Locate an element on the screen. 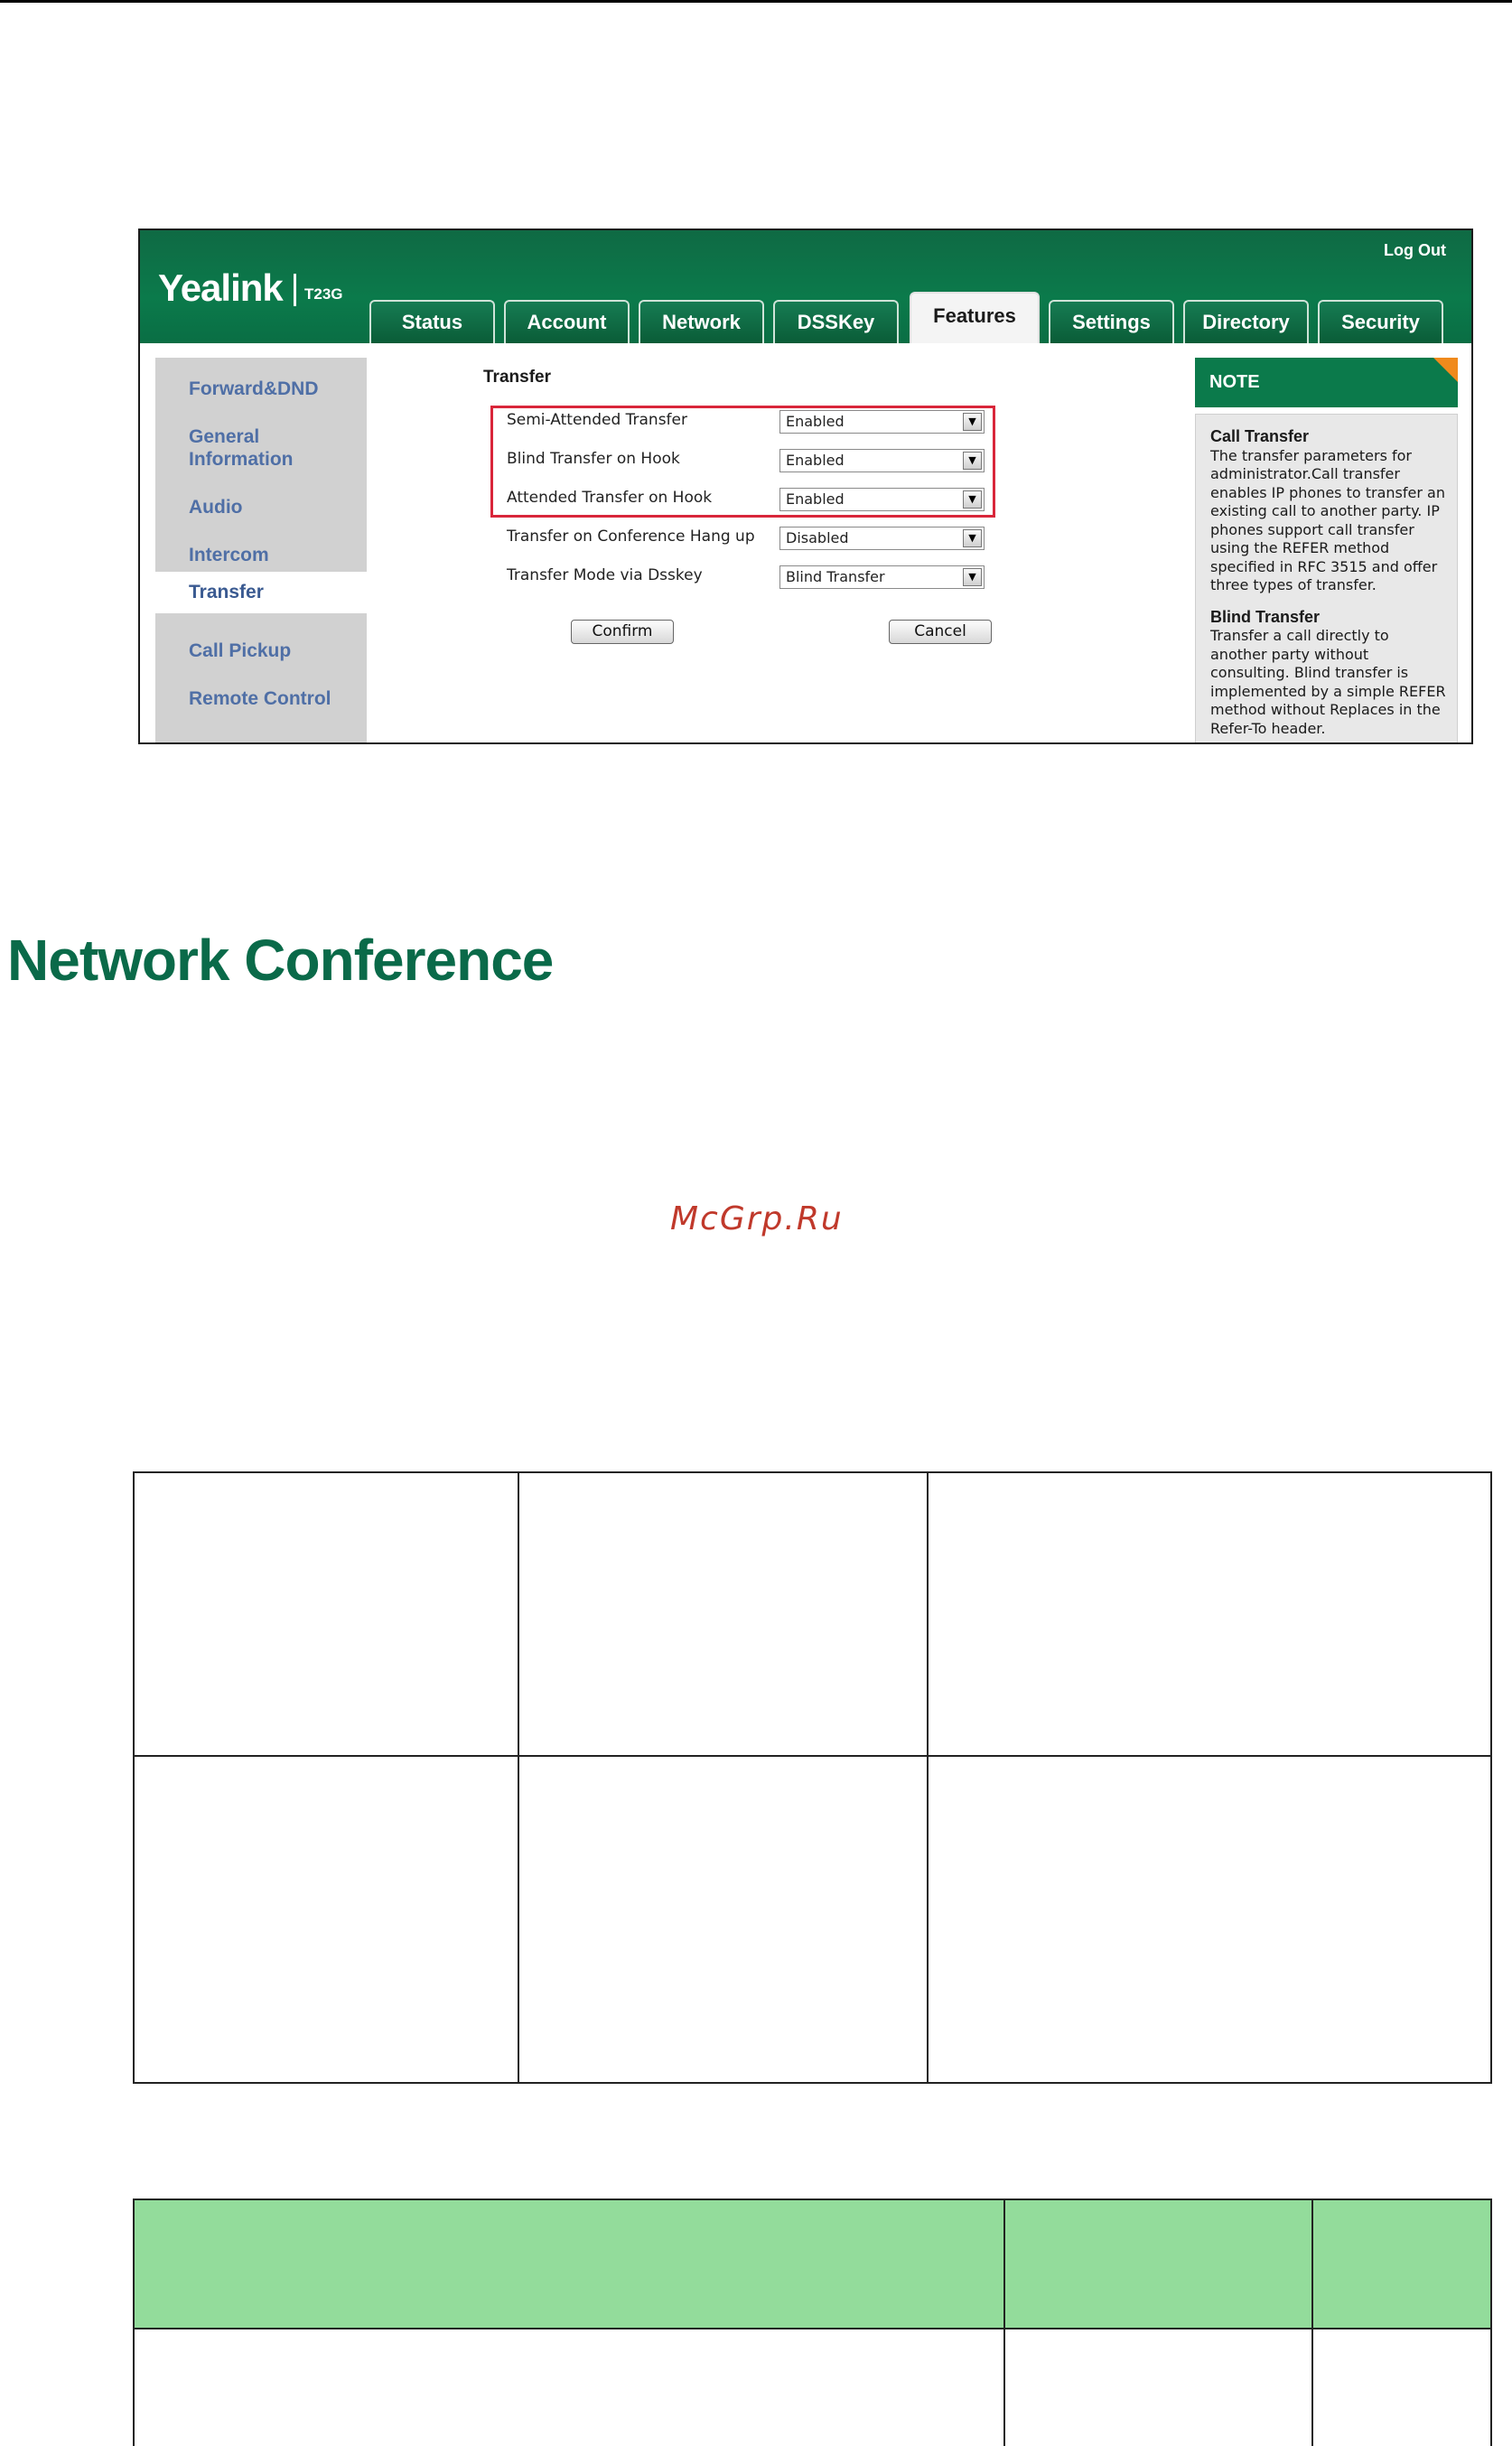 The image size is (1512, 2446). field-label-conference-hangup: Transfer on Conference Hang up is located at coordinates (631, 536).